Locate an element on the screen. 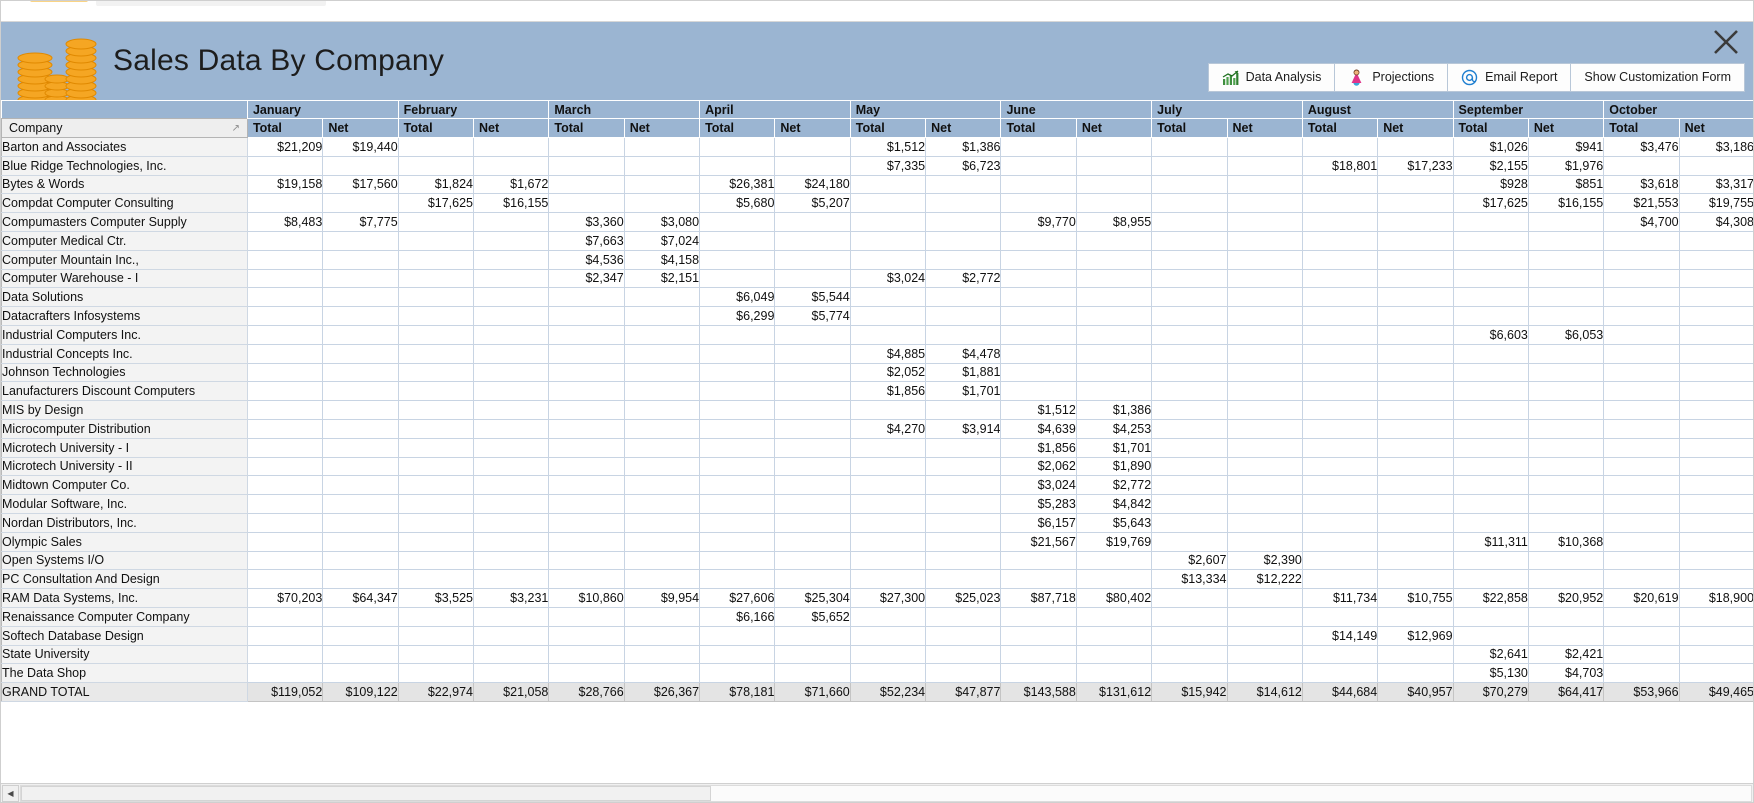 The height and width of the screenshot is (803, 1754). company-name-cell: Blue Ridge Technologies, Inc. is located at coordinates (124, 165).